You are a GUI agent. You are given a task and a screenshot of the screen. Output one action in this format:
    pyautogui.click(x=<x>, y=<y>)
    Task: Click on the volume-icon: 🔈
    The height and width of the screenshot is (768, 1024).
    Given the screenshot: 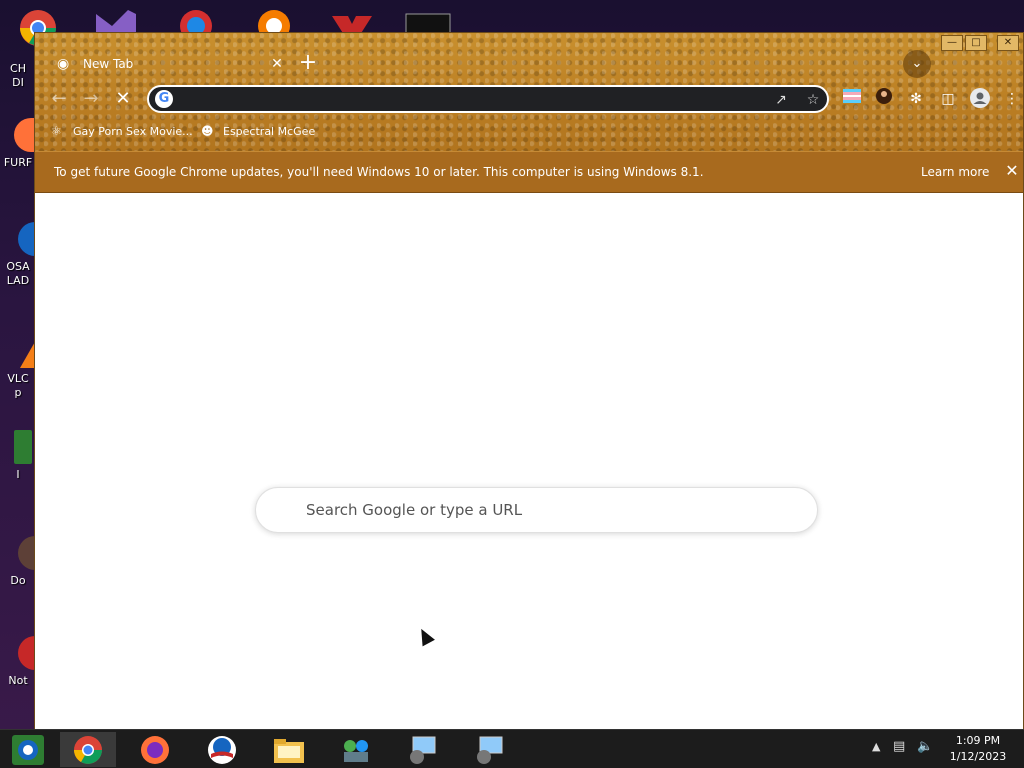 What is the action you would take?
    pyautogui.click(x=925, y=746)
    